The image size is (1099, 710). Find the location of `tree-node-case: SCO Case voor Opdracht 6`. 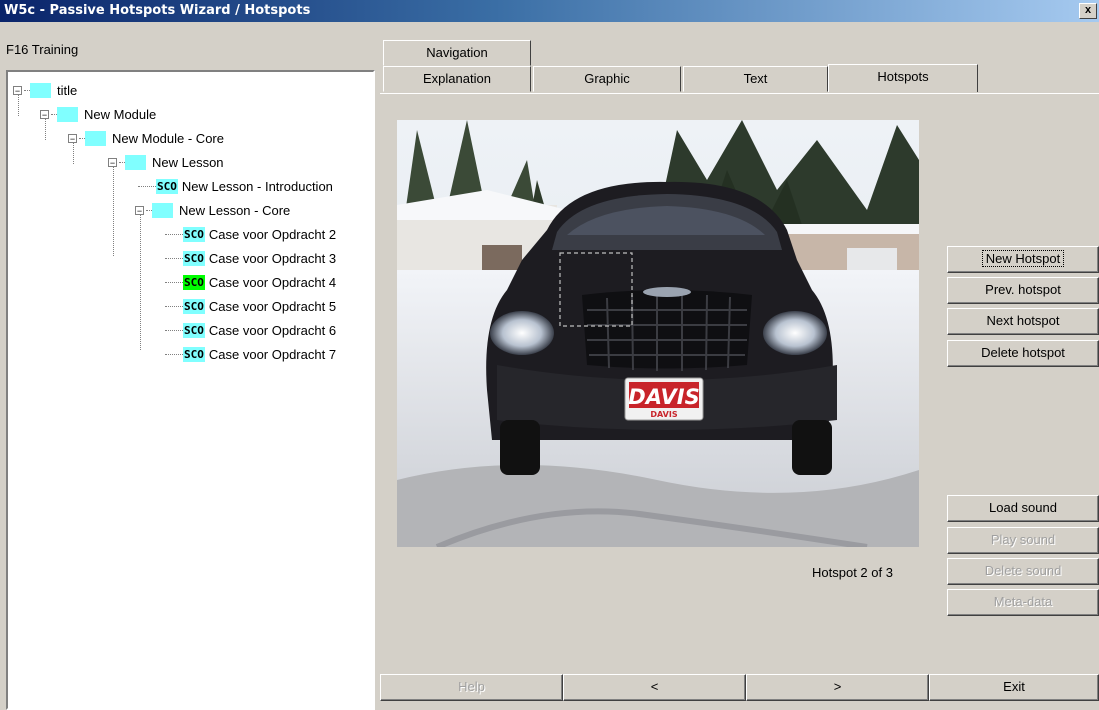

tree-node-case: SCO Case voor Opdracht 6 is located at coordinates (250, 330).